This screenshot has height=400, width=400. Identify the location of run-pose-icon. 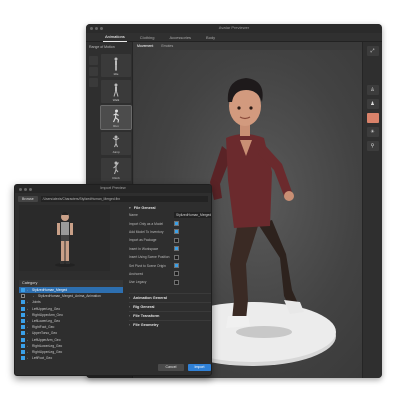
(116, 116).